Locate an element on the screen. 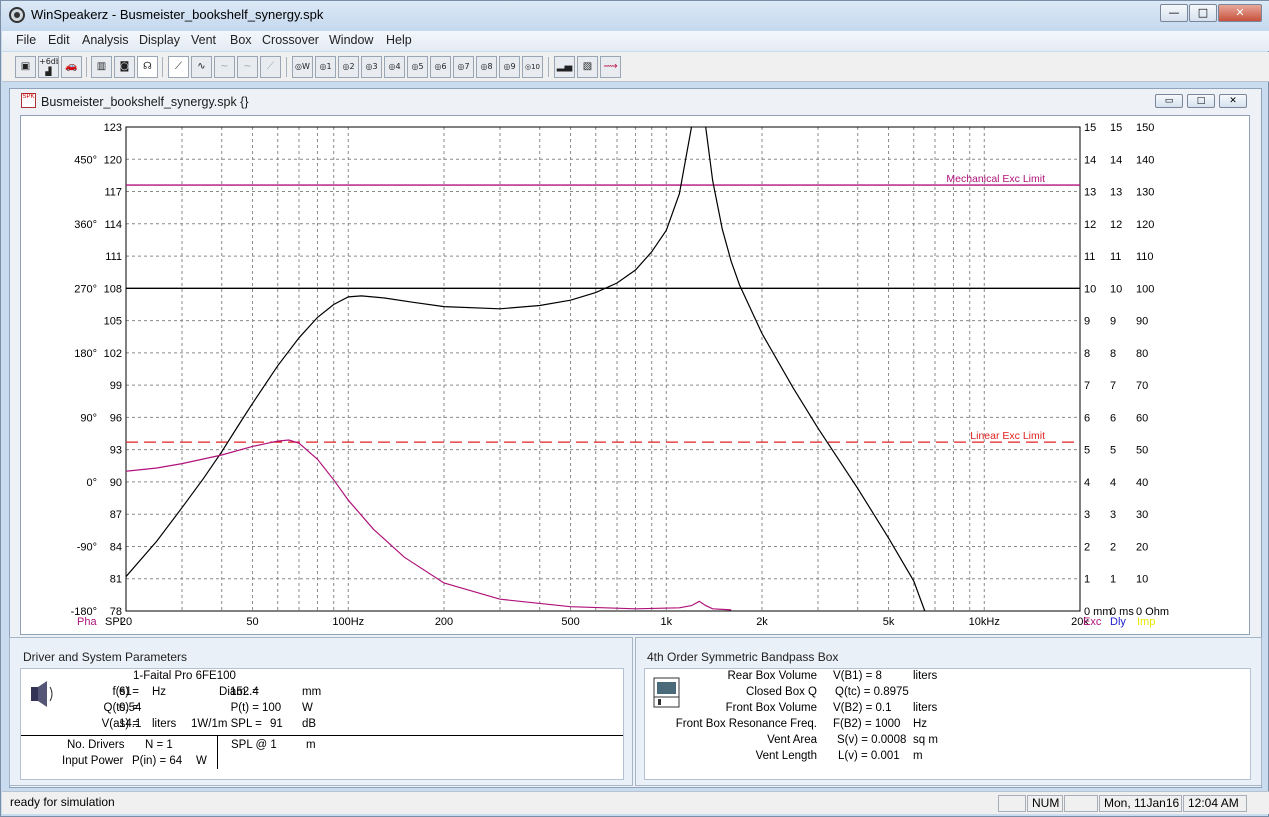 The height and width of the screenshot is (817, 1269). frequency-tick-label: 10kHz is located at coordinates (984, 622).